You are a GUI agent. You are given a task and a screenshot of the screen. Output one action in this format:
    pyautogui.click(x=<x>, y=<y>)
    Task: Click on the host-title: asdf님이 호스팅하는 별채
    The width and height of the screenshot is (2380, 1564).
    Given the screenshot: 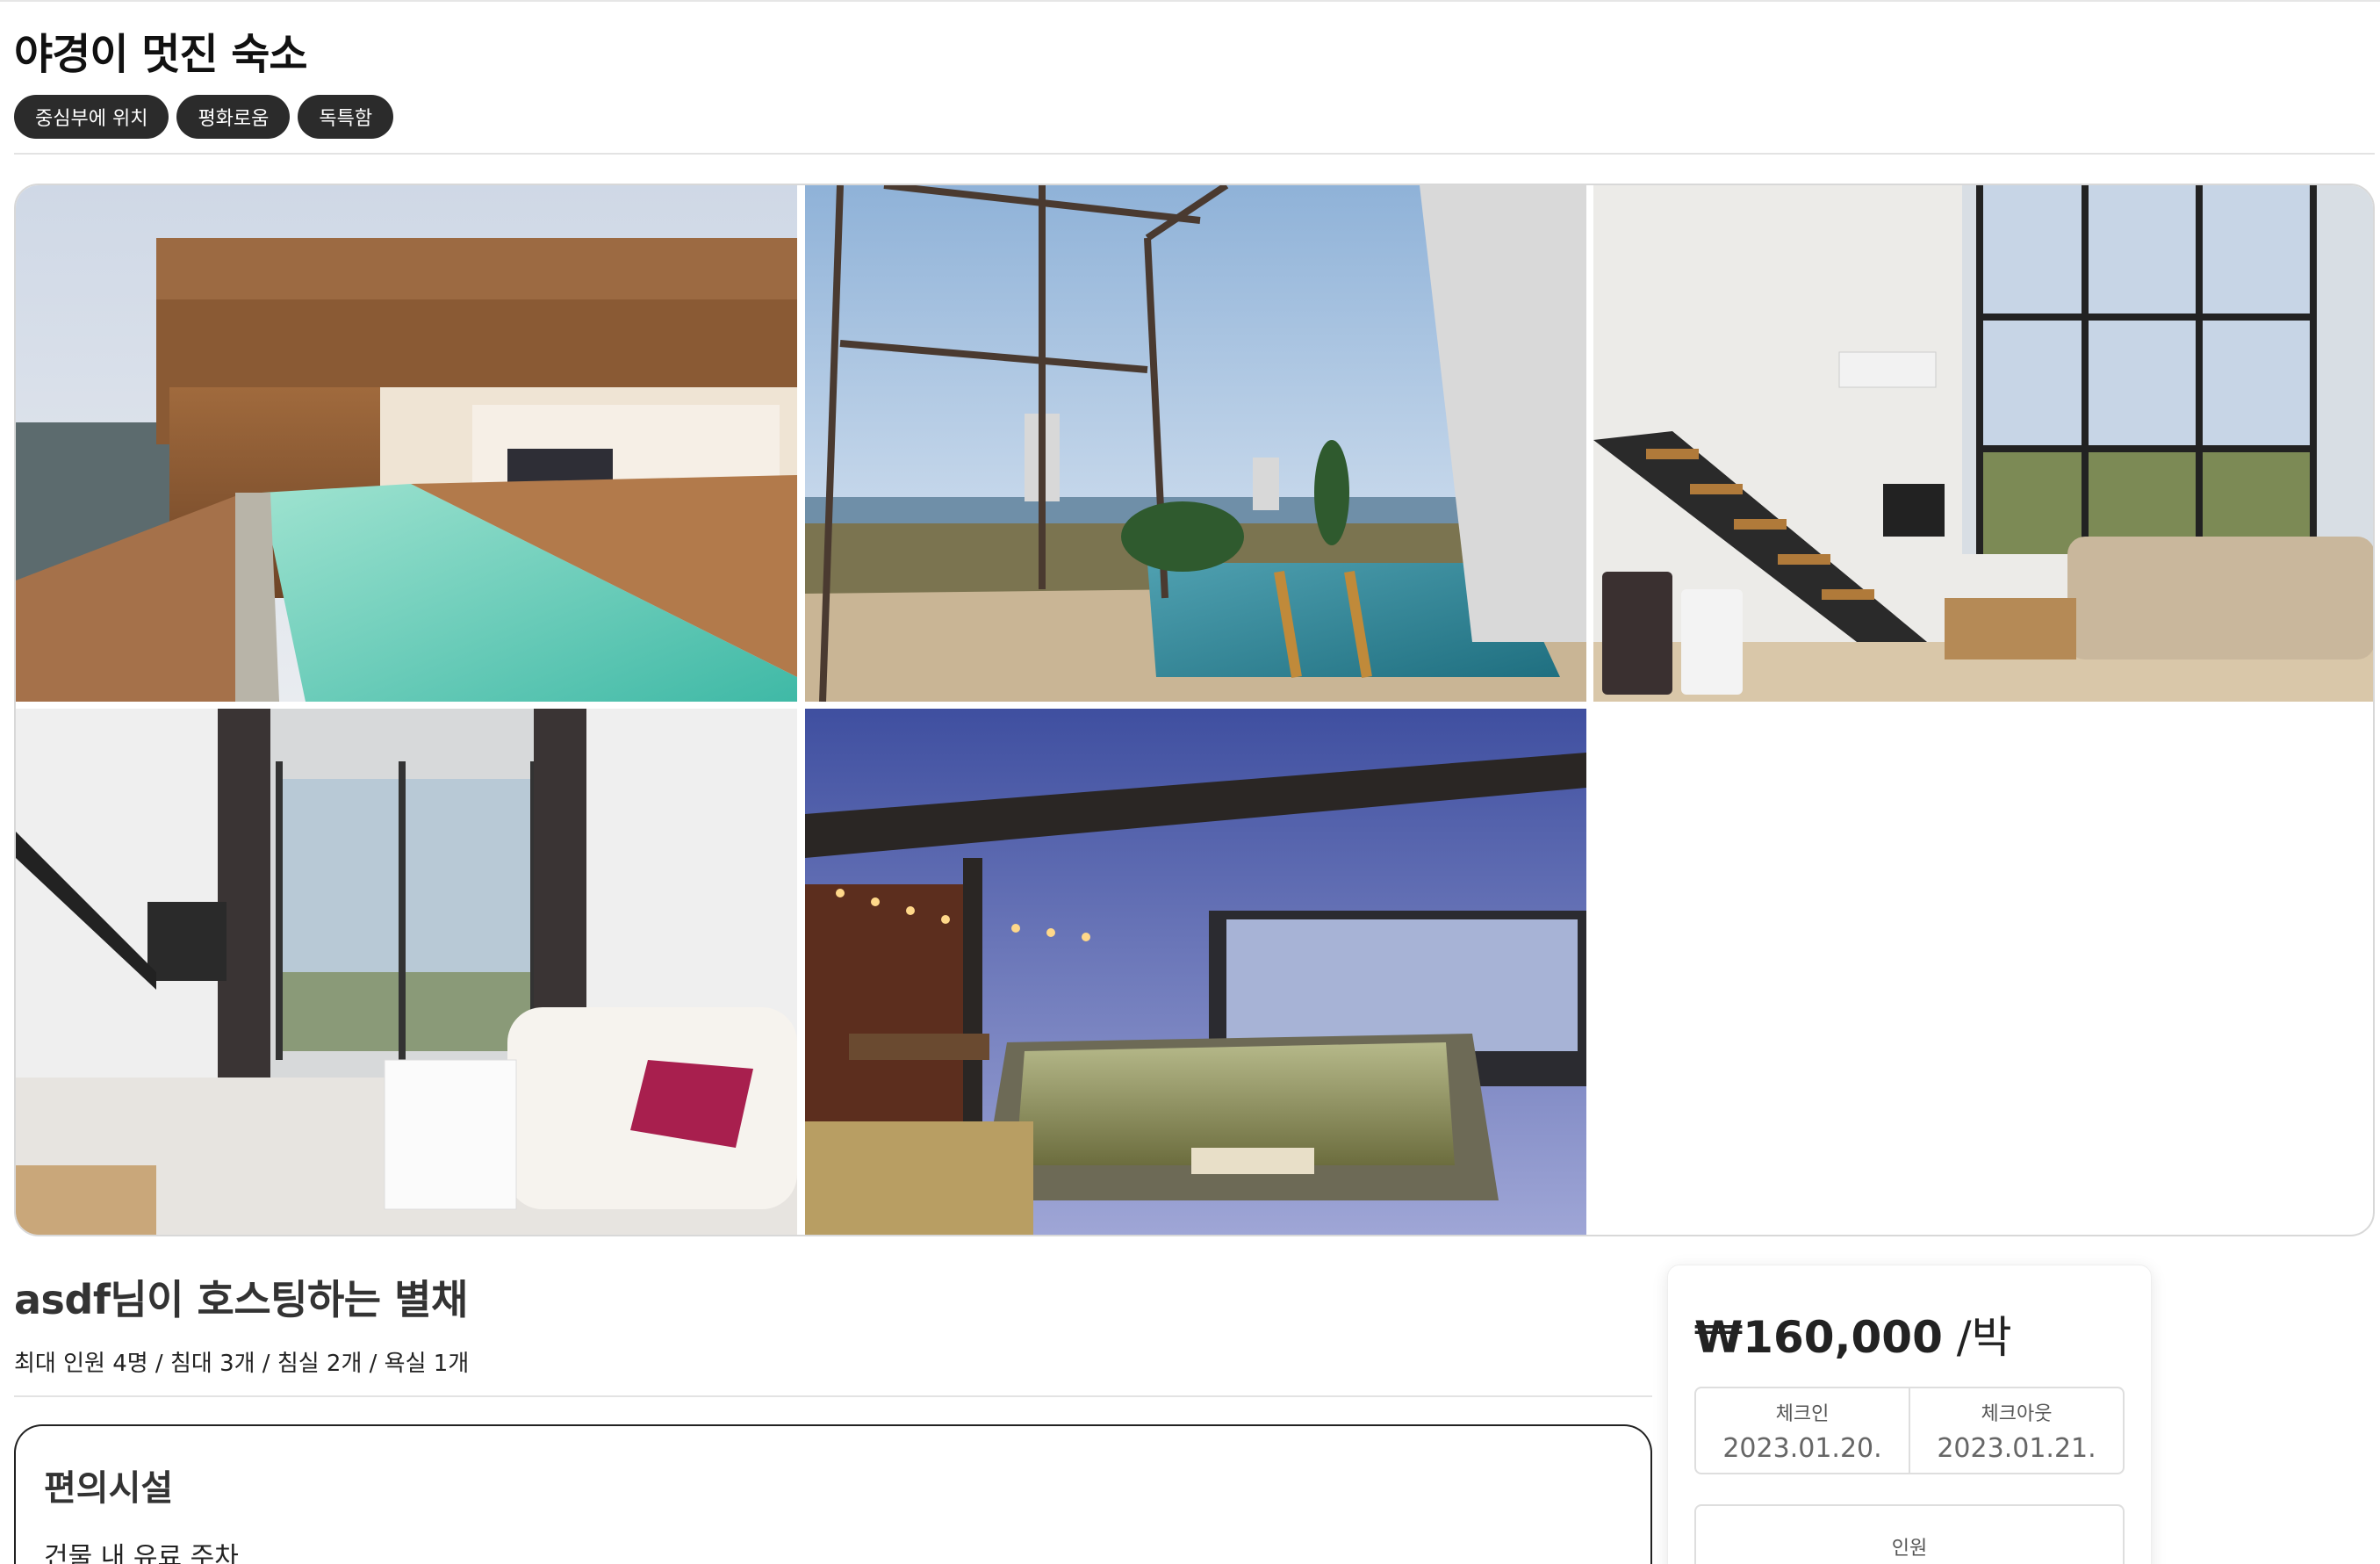 What is the action you would take?
    pyautogui.click(x=241, y=1300)
    